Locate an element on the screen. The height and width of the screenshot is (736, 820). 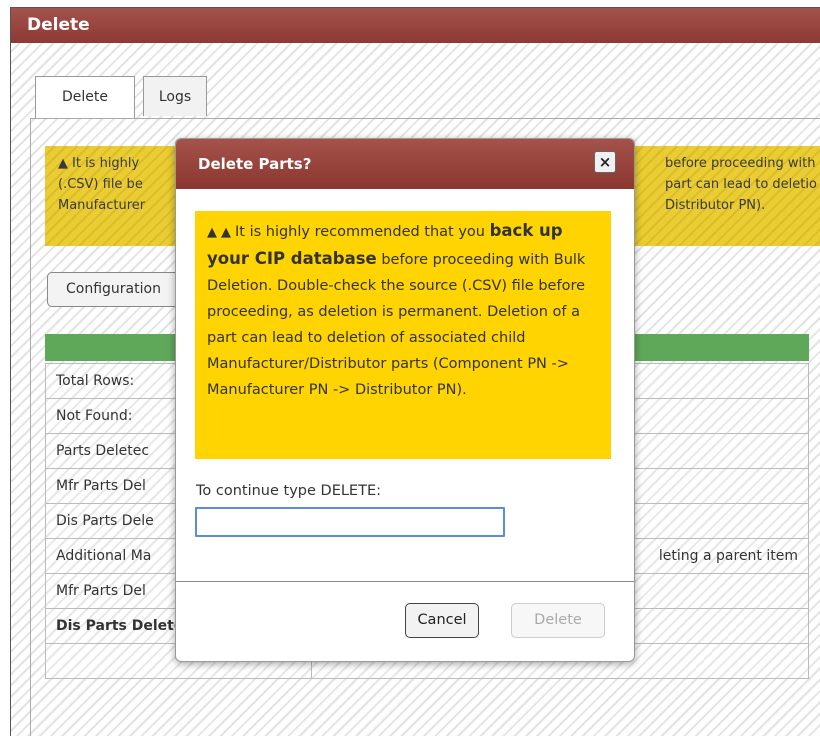
confirm-delete-input is located at coordinates (350, 522).